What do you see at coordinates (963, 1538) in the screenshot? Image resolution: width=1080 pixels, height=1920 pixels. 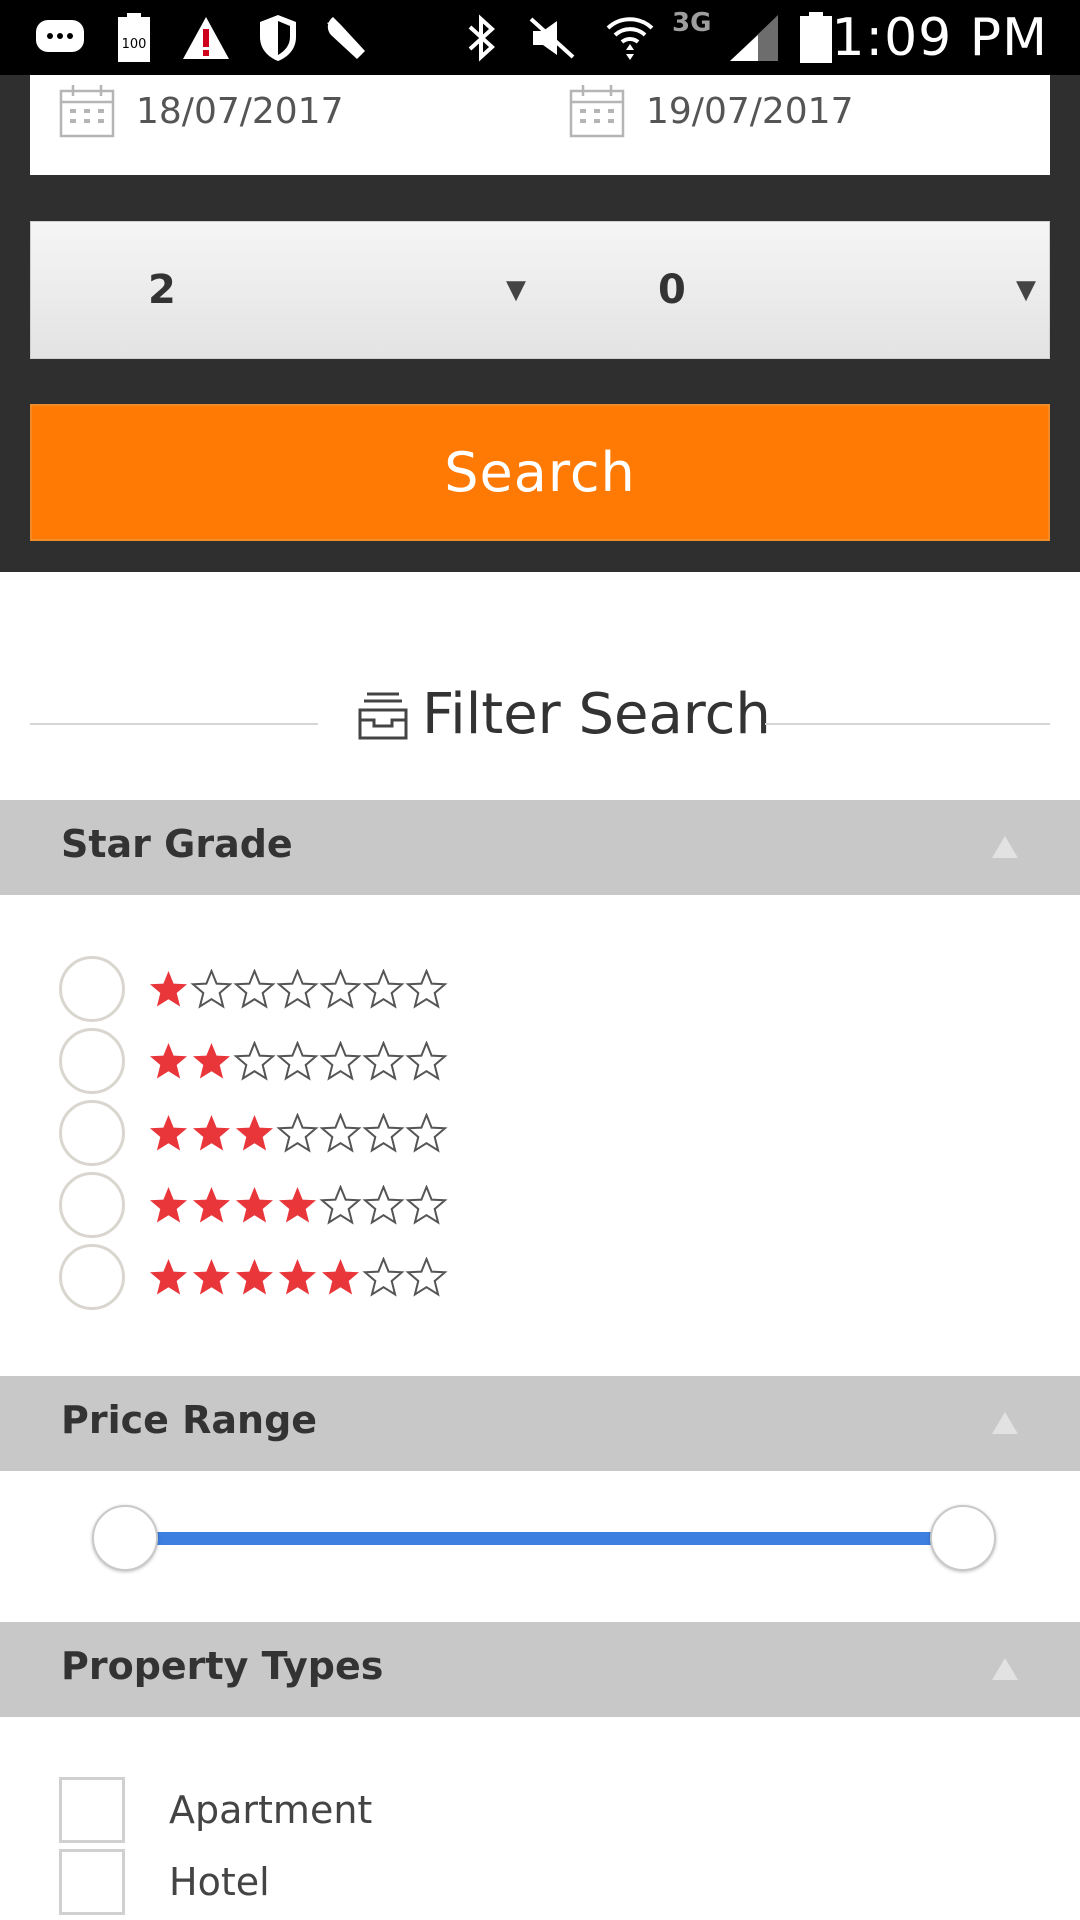 I see `price-max-handle` at bounding box center [963, 1538].